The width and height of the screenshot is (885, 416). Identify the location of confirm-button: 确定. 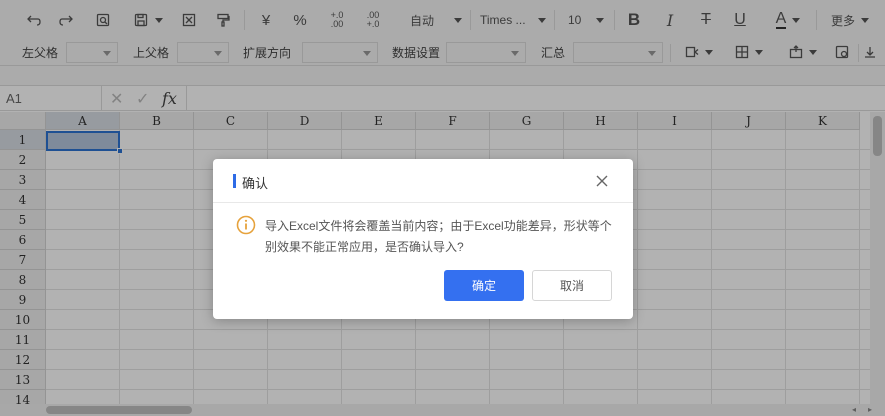
(484, 285).